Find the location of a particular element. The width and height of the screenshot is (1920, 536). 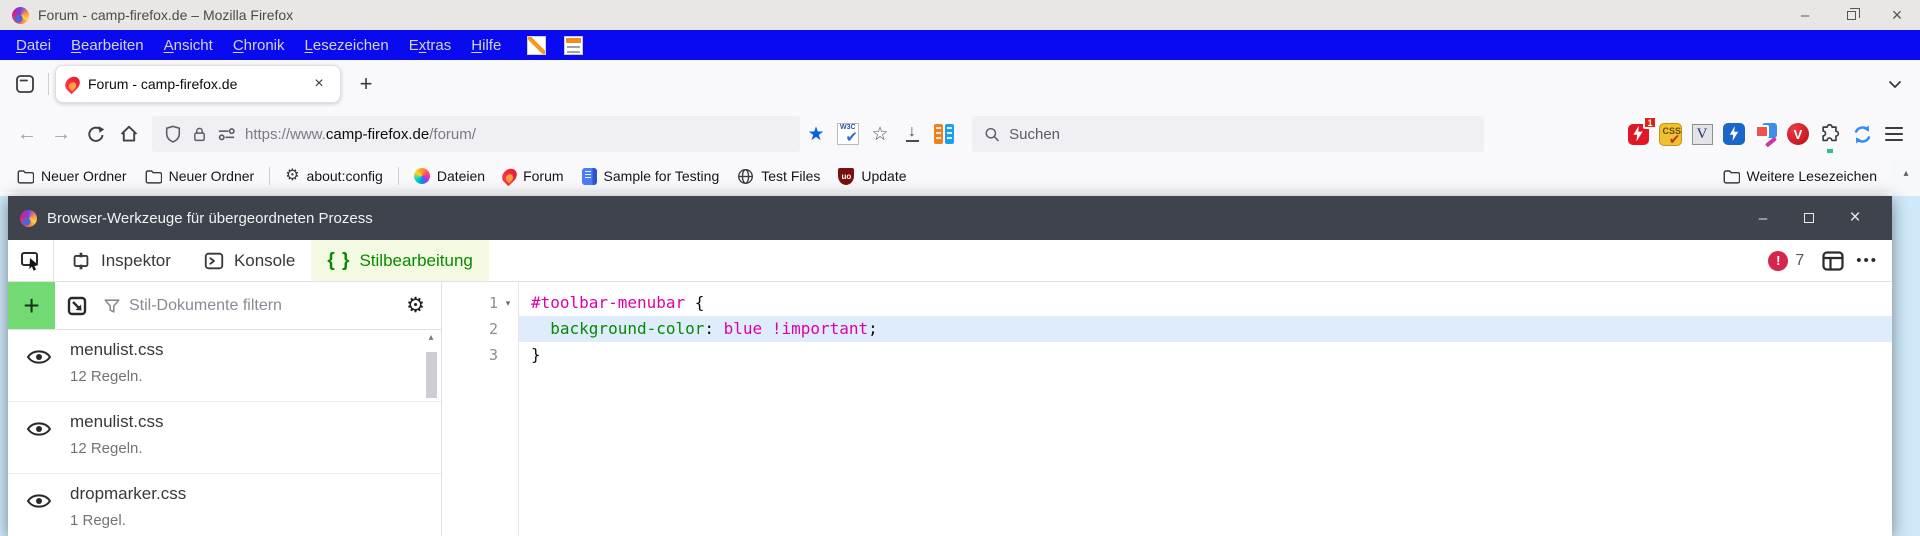

restore-button is located at coordinates (1851, 15).